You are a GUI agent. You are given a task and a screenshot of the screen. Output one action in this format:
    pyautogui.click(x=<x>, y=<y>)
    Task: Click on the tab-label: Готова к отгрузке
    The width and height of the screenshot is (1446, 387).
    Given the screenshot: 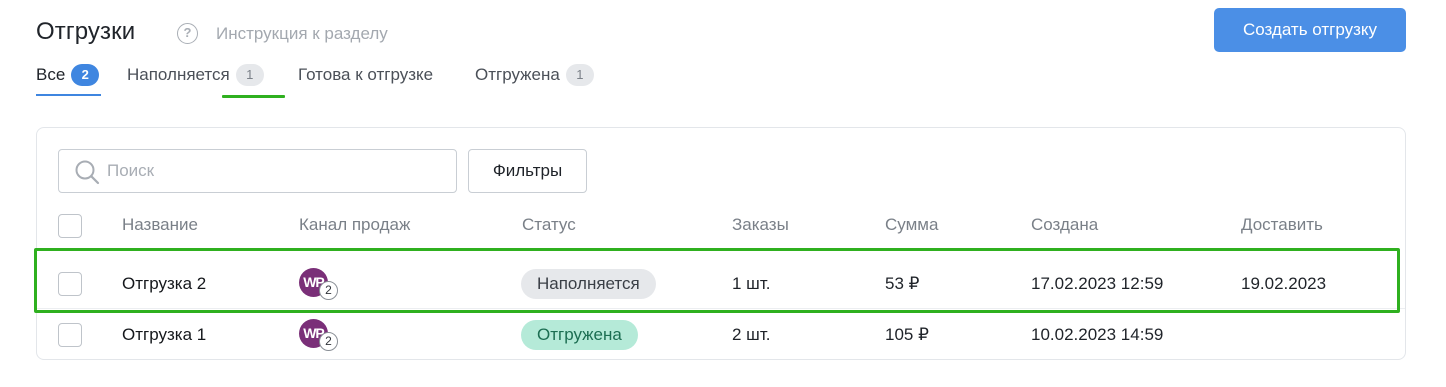 What is the action you would take?
    pyautogui.click(x=366, y=74)
    